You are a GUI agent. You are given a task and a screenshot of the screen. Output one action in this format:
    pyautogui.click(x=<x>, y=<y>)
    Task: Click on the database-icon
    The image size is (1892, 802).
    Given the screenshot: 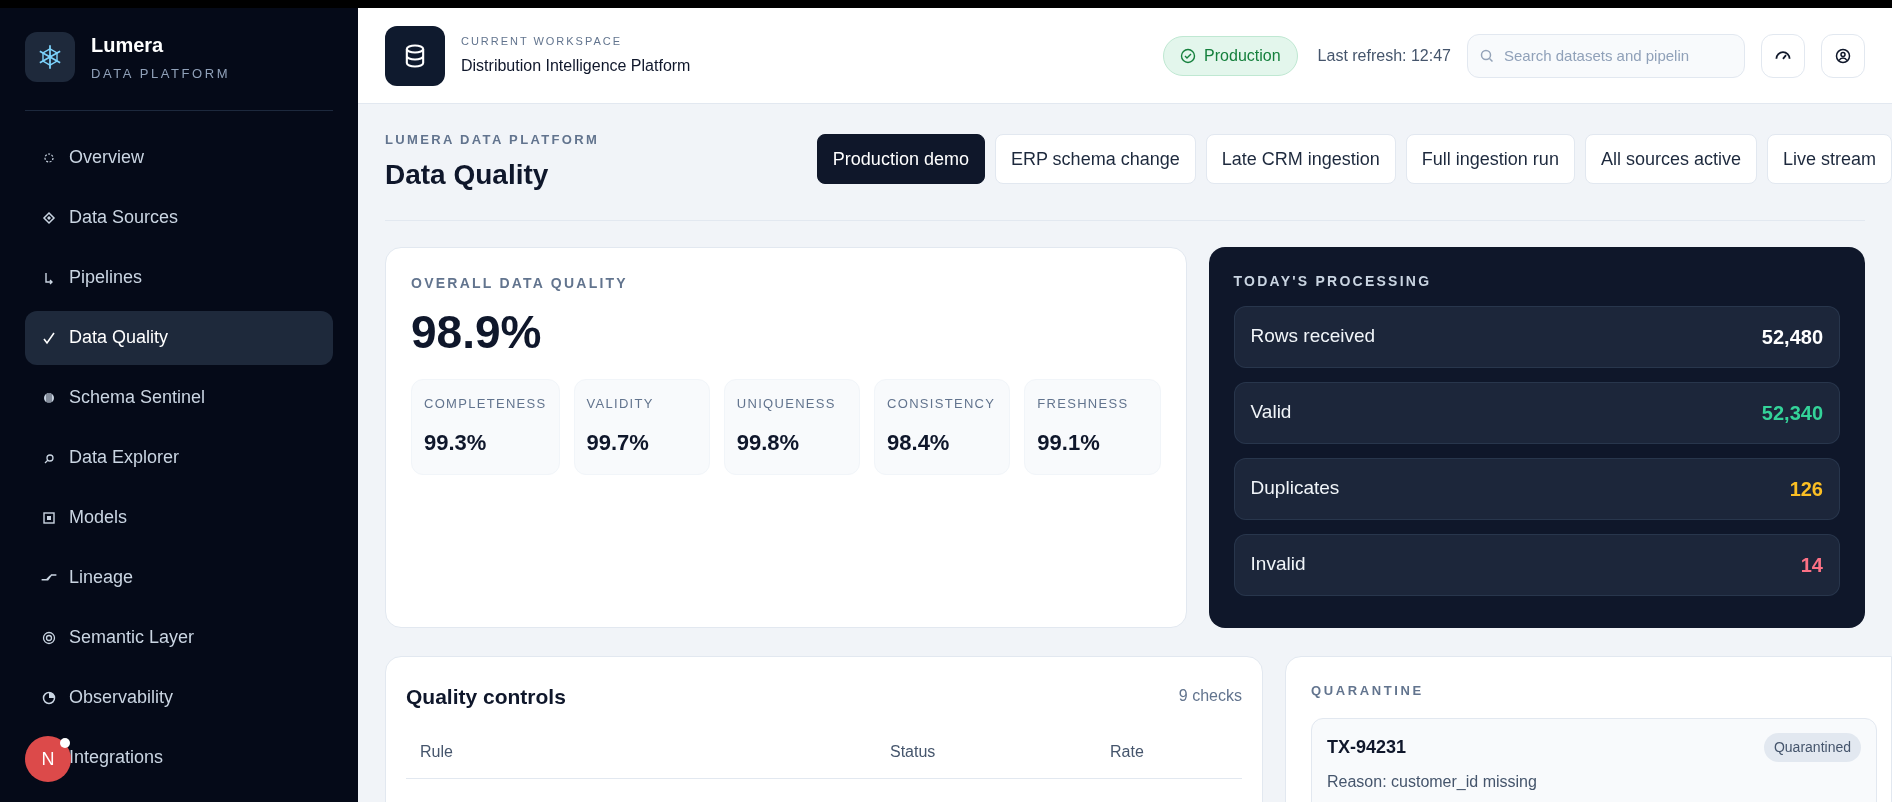 What is the action you would take?
    pyautogui.click(x=415, y=55)
    